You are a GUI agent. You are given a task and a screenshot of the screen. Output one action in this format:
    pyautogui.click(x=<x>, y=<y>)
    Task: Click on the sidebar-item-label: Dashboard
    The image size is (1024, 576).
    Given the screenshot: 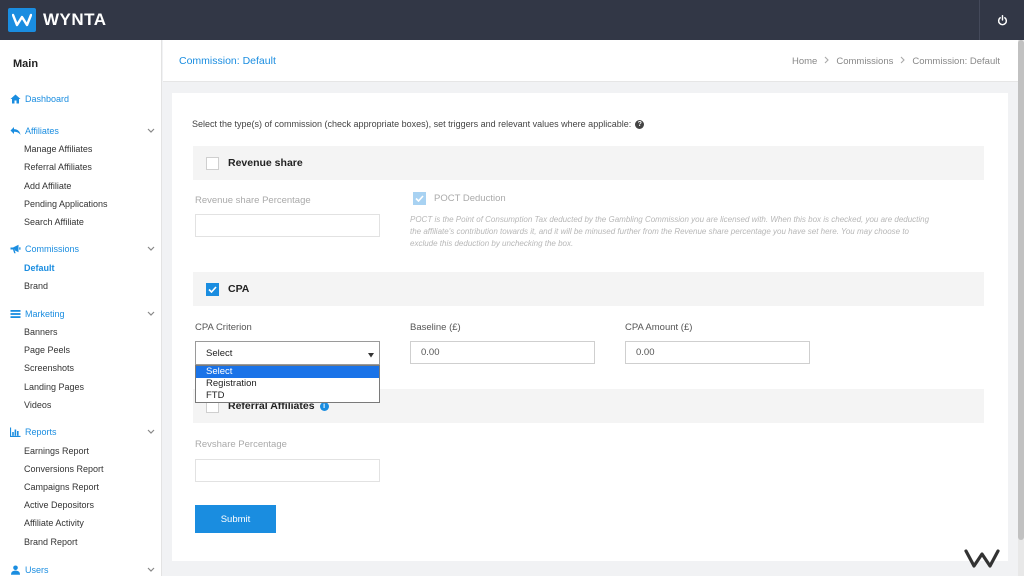 What is the action you would take?
    pyautogui.click(x=47, y=99)
    